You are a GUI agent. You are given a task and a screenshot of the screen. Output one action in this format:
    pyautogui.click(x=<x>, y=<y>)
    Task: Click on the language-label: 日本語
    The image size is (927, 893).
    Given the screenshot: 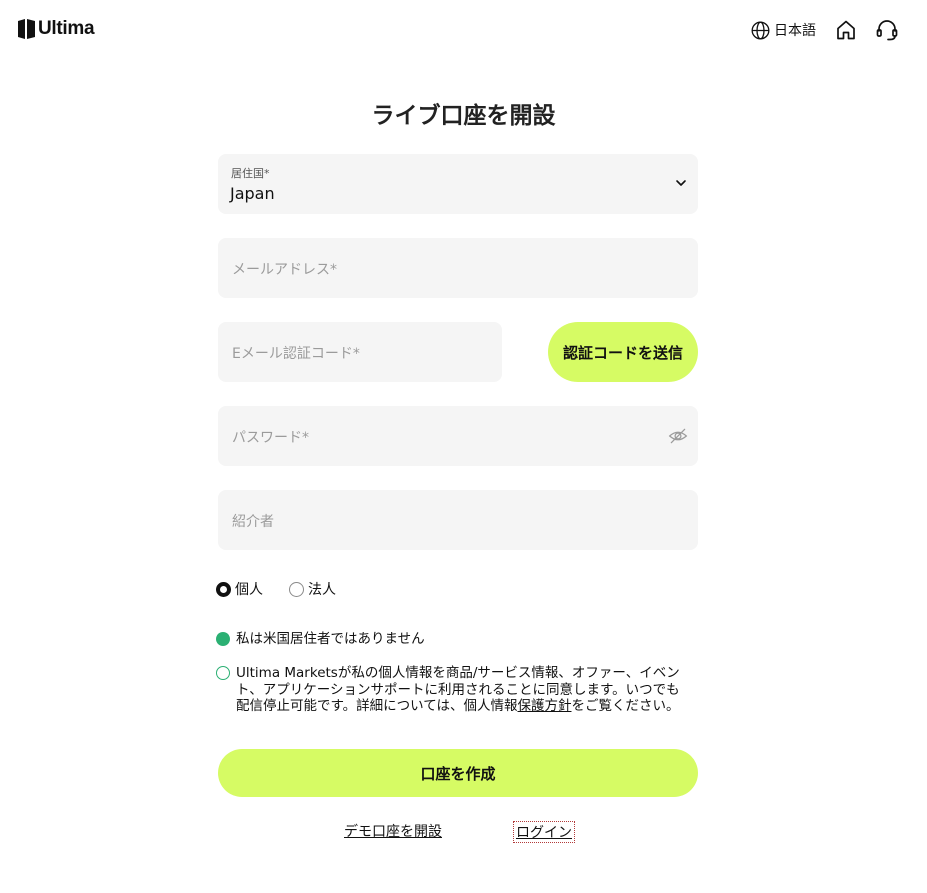 What is the action you would take?
    pyautogui.click(x=795, y=31)
    